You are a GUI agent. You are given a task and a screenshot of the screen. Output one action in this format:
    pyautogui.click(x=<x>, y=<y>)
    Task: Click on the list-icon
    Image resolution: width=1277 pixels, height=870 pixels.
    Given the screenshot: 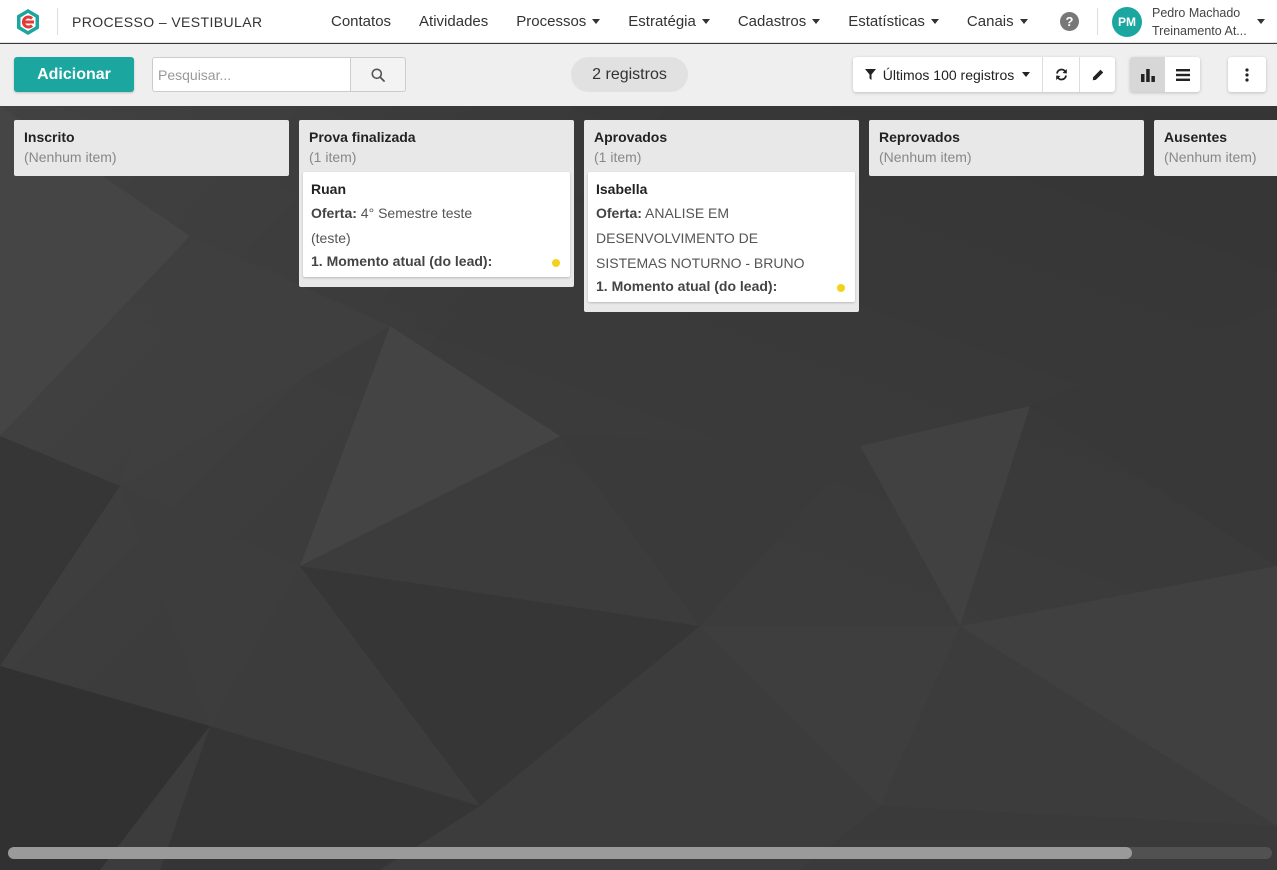 What is the action you would take?
    pyautogui.click(x=1182, y=74)
    